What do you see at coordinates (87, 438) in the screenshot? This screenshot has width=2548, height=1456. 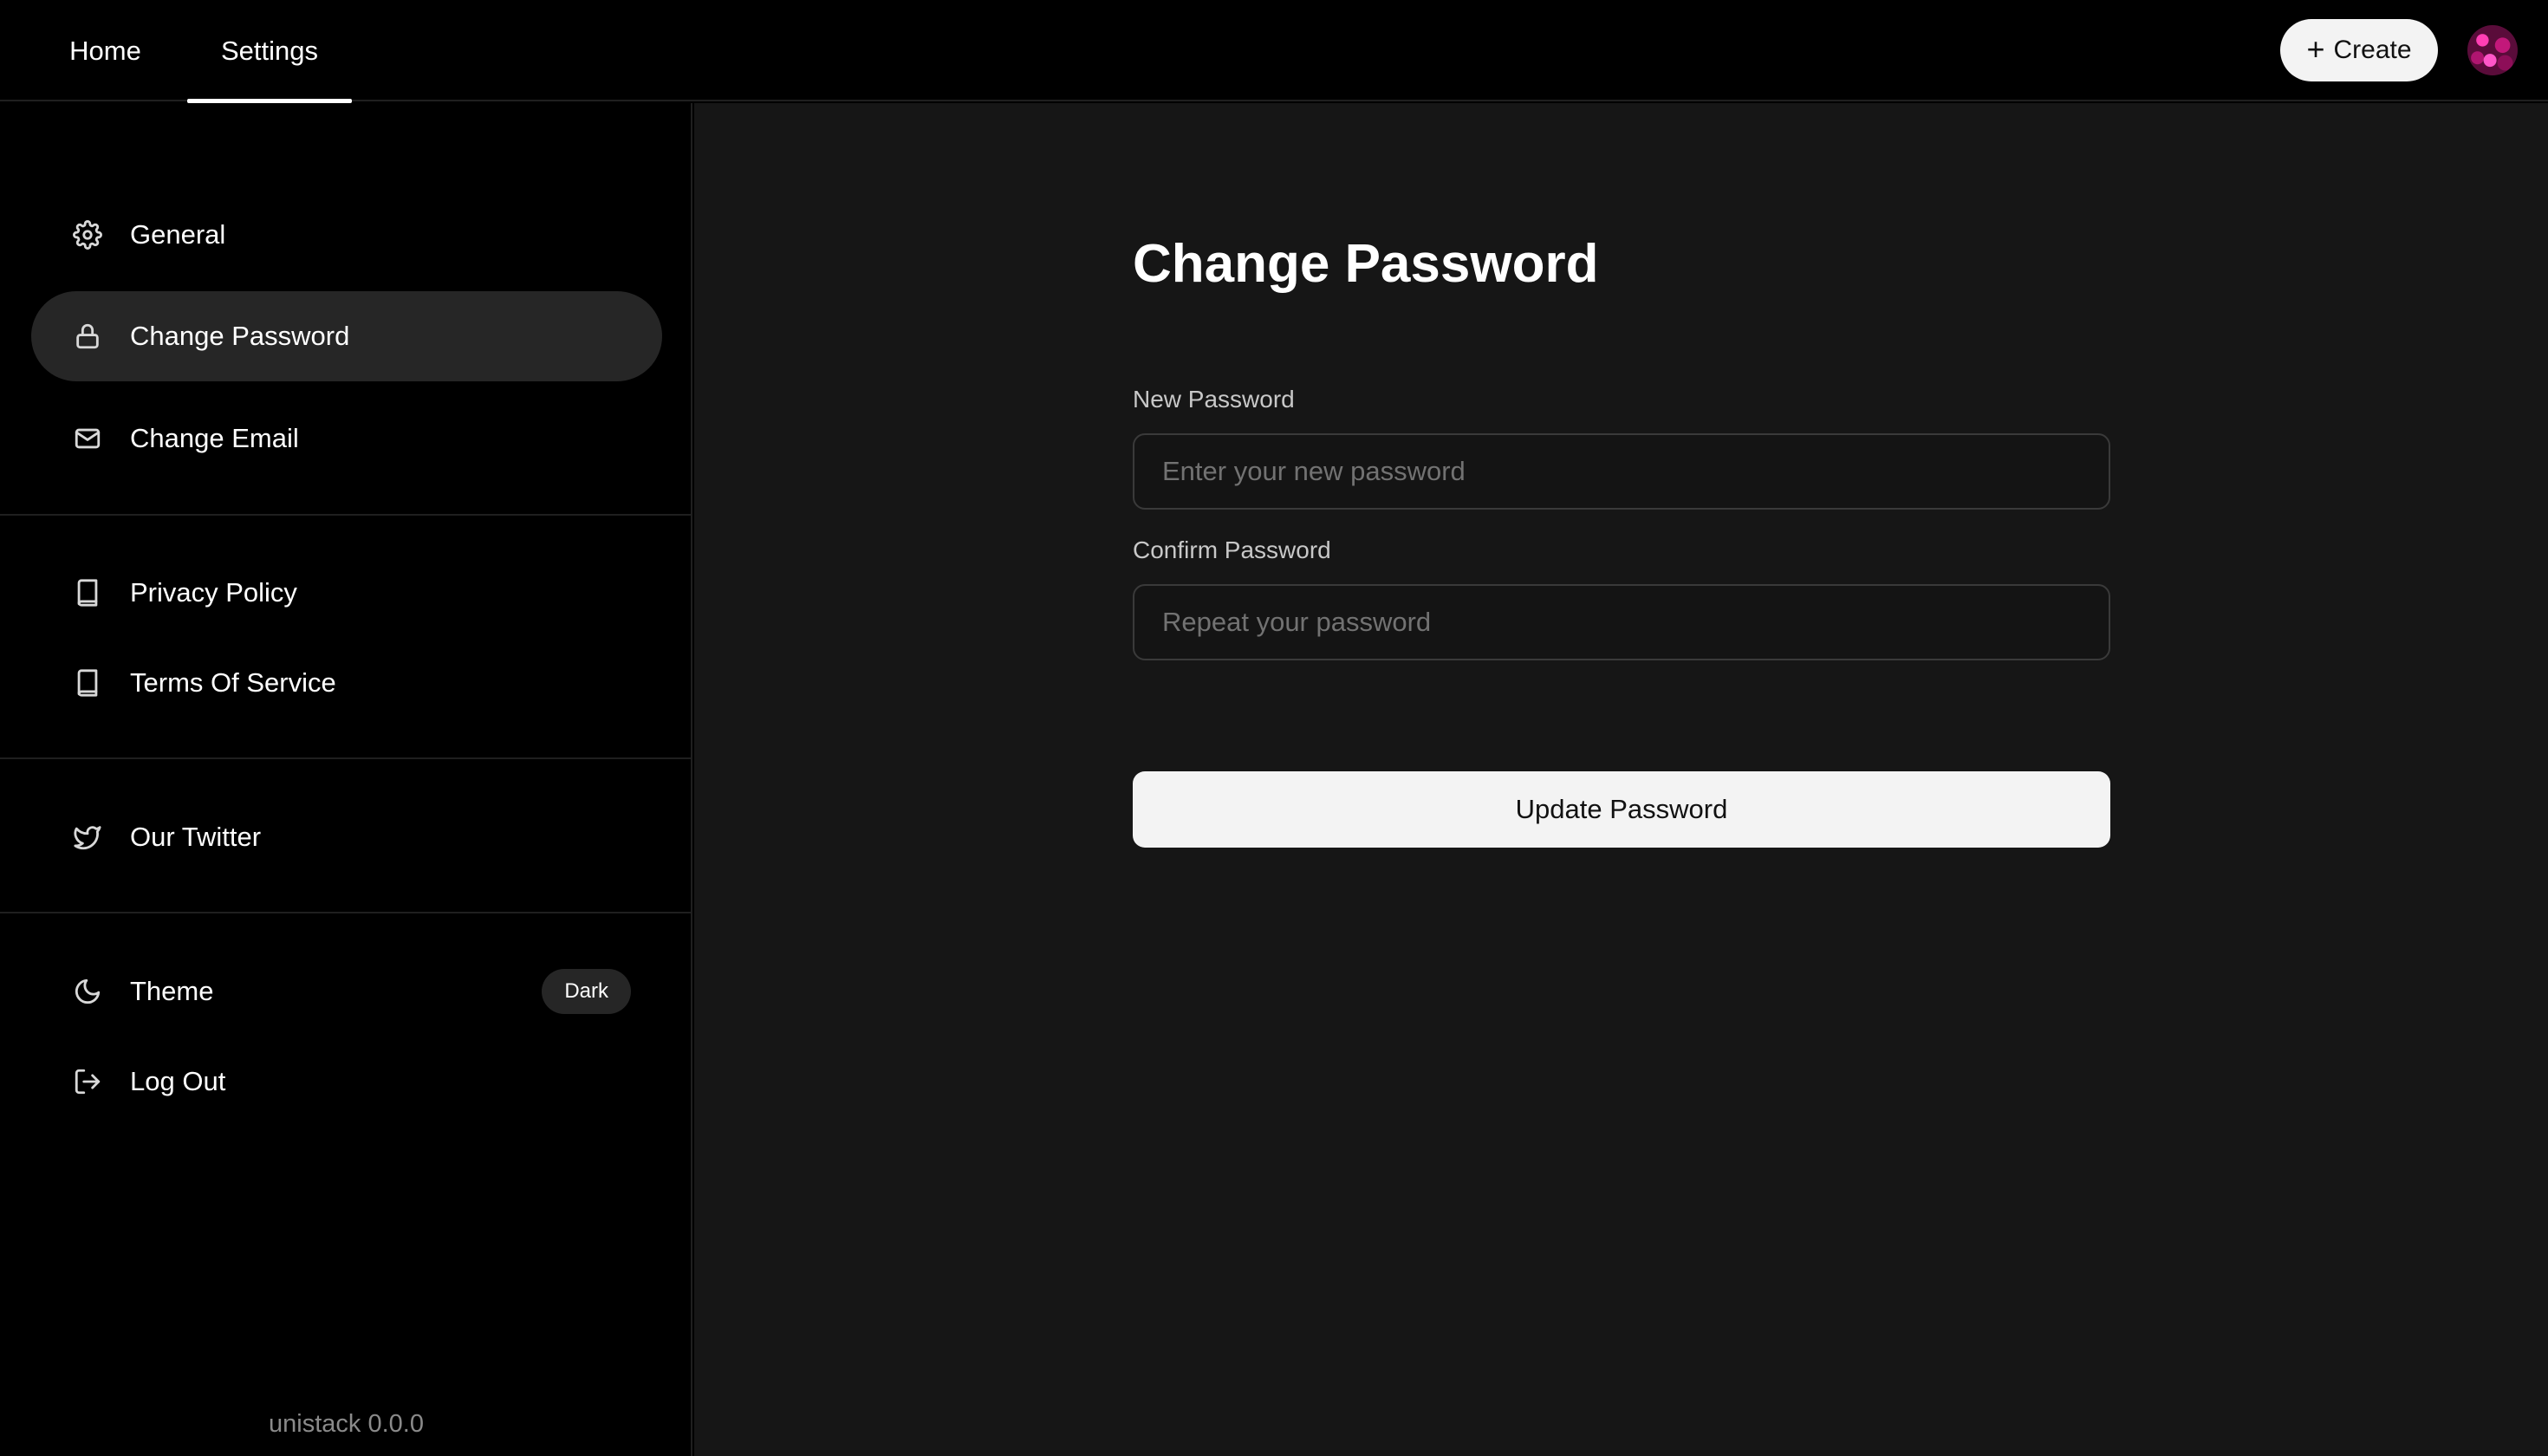 I see `mail-icon` at bounding box center [87, 438].